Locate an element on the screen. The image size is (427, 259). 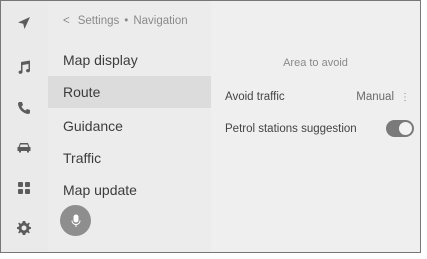
breadcrumb-current: Navigation is located at coordinates (160, 21).